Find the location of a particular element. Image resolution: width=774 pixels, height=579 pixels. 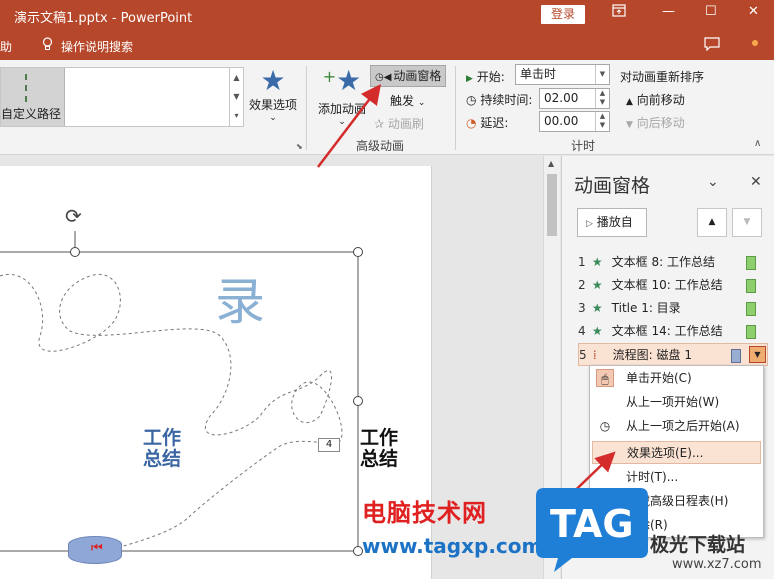

animation-pane-icon: ◷◀ is located at coordinates (383, 77).